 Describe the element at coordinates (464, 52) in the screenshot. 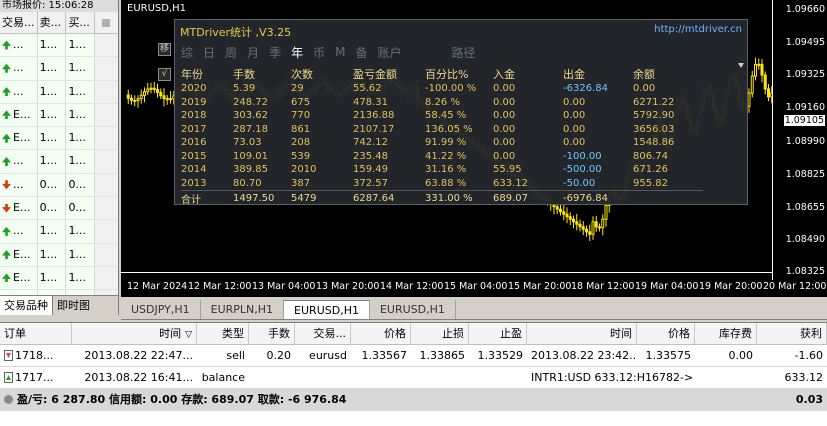

I see `mtdriver-tab: 路径` at that location.